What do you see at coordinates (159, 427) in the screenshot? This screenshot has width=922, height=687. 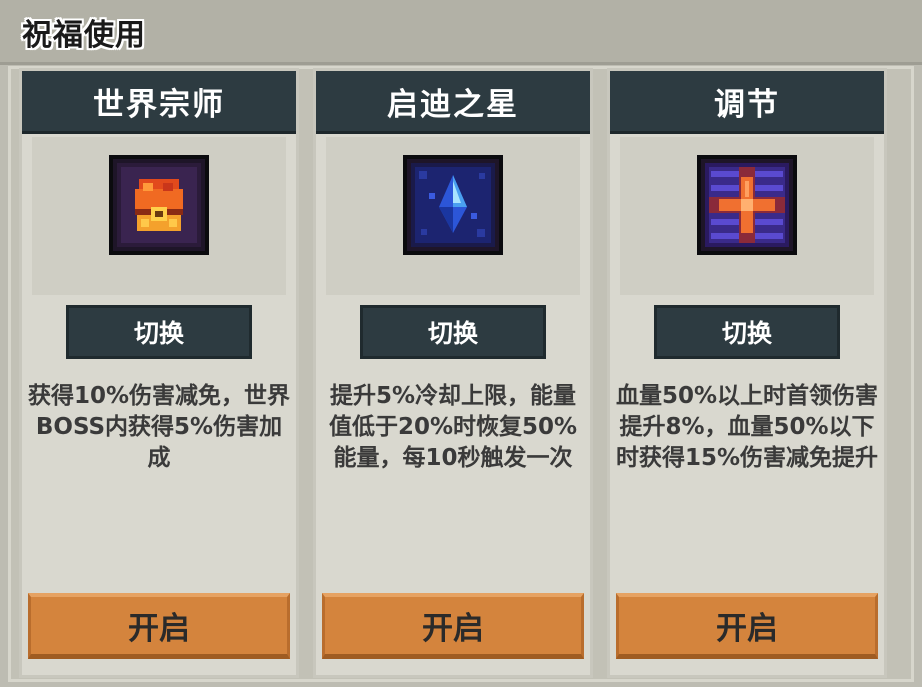 I see `card-description: 获得10%伤害减免，世界BOSS内获得5%伤害加成` at bounding box center [159, 427].